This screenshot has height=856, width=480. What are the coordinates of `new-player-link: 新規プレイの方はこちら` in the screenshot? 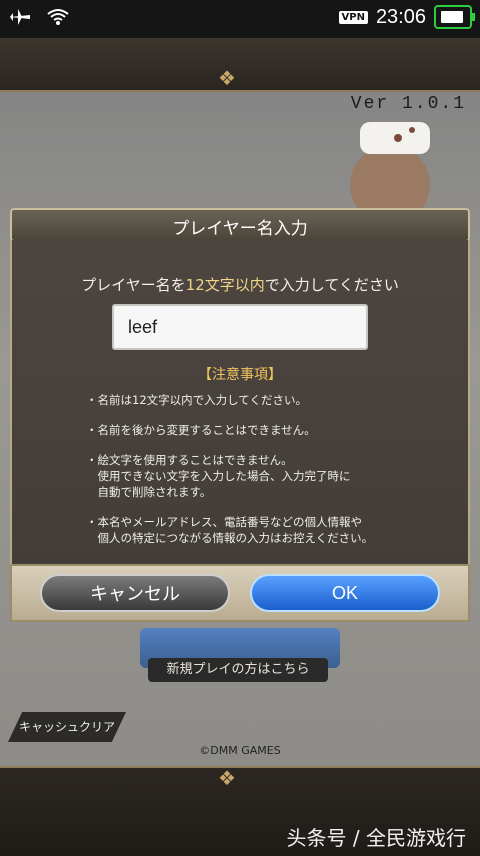 It's located at (238, 670).